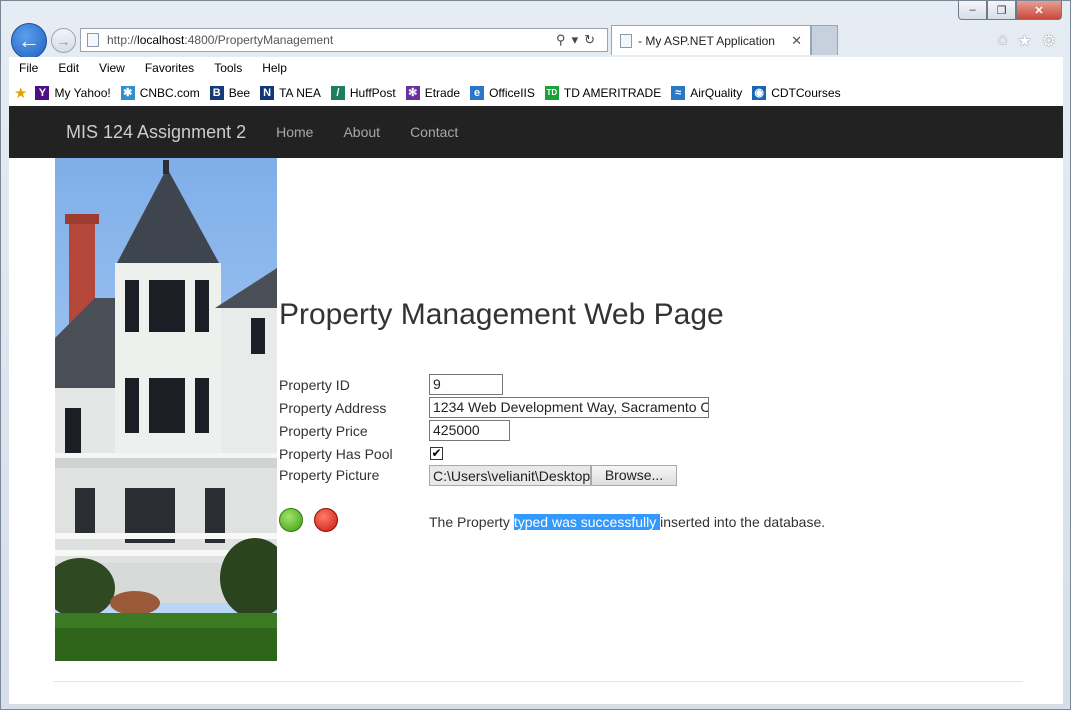  What do you see at coordinates (716, 92) in the screenshot?
I see `favorite-label: AirQuality` at bounding box center [716, 92].